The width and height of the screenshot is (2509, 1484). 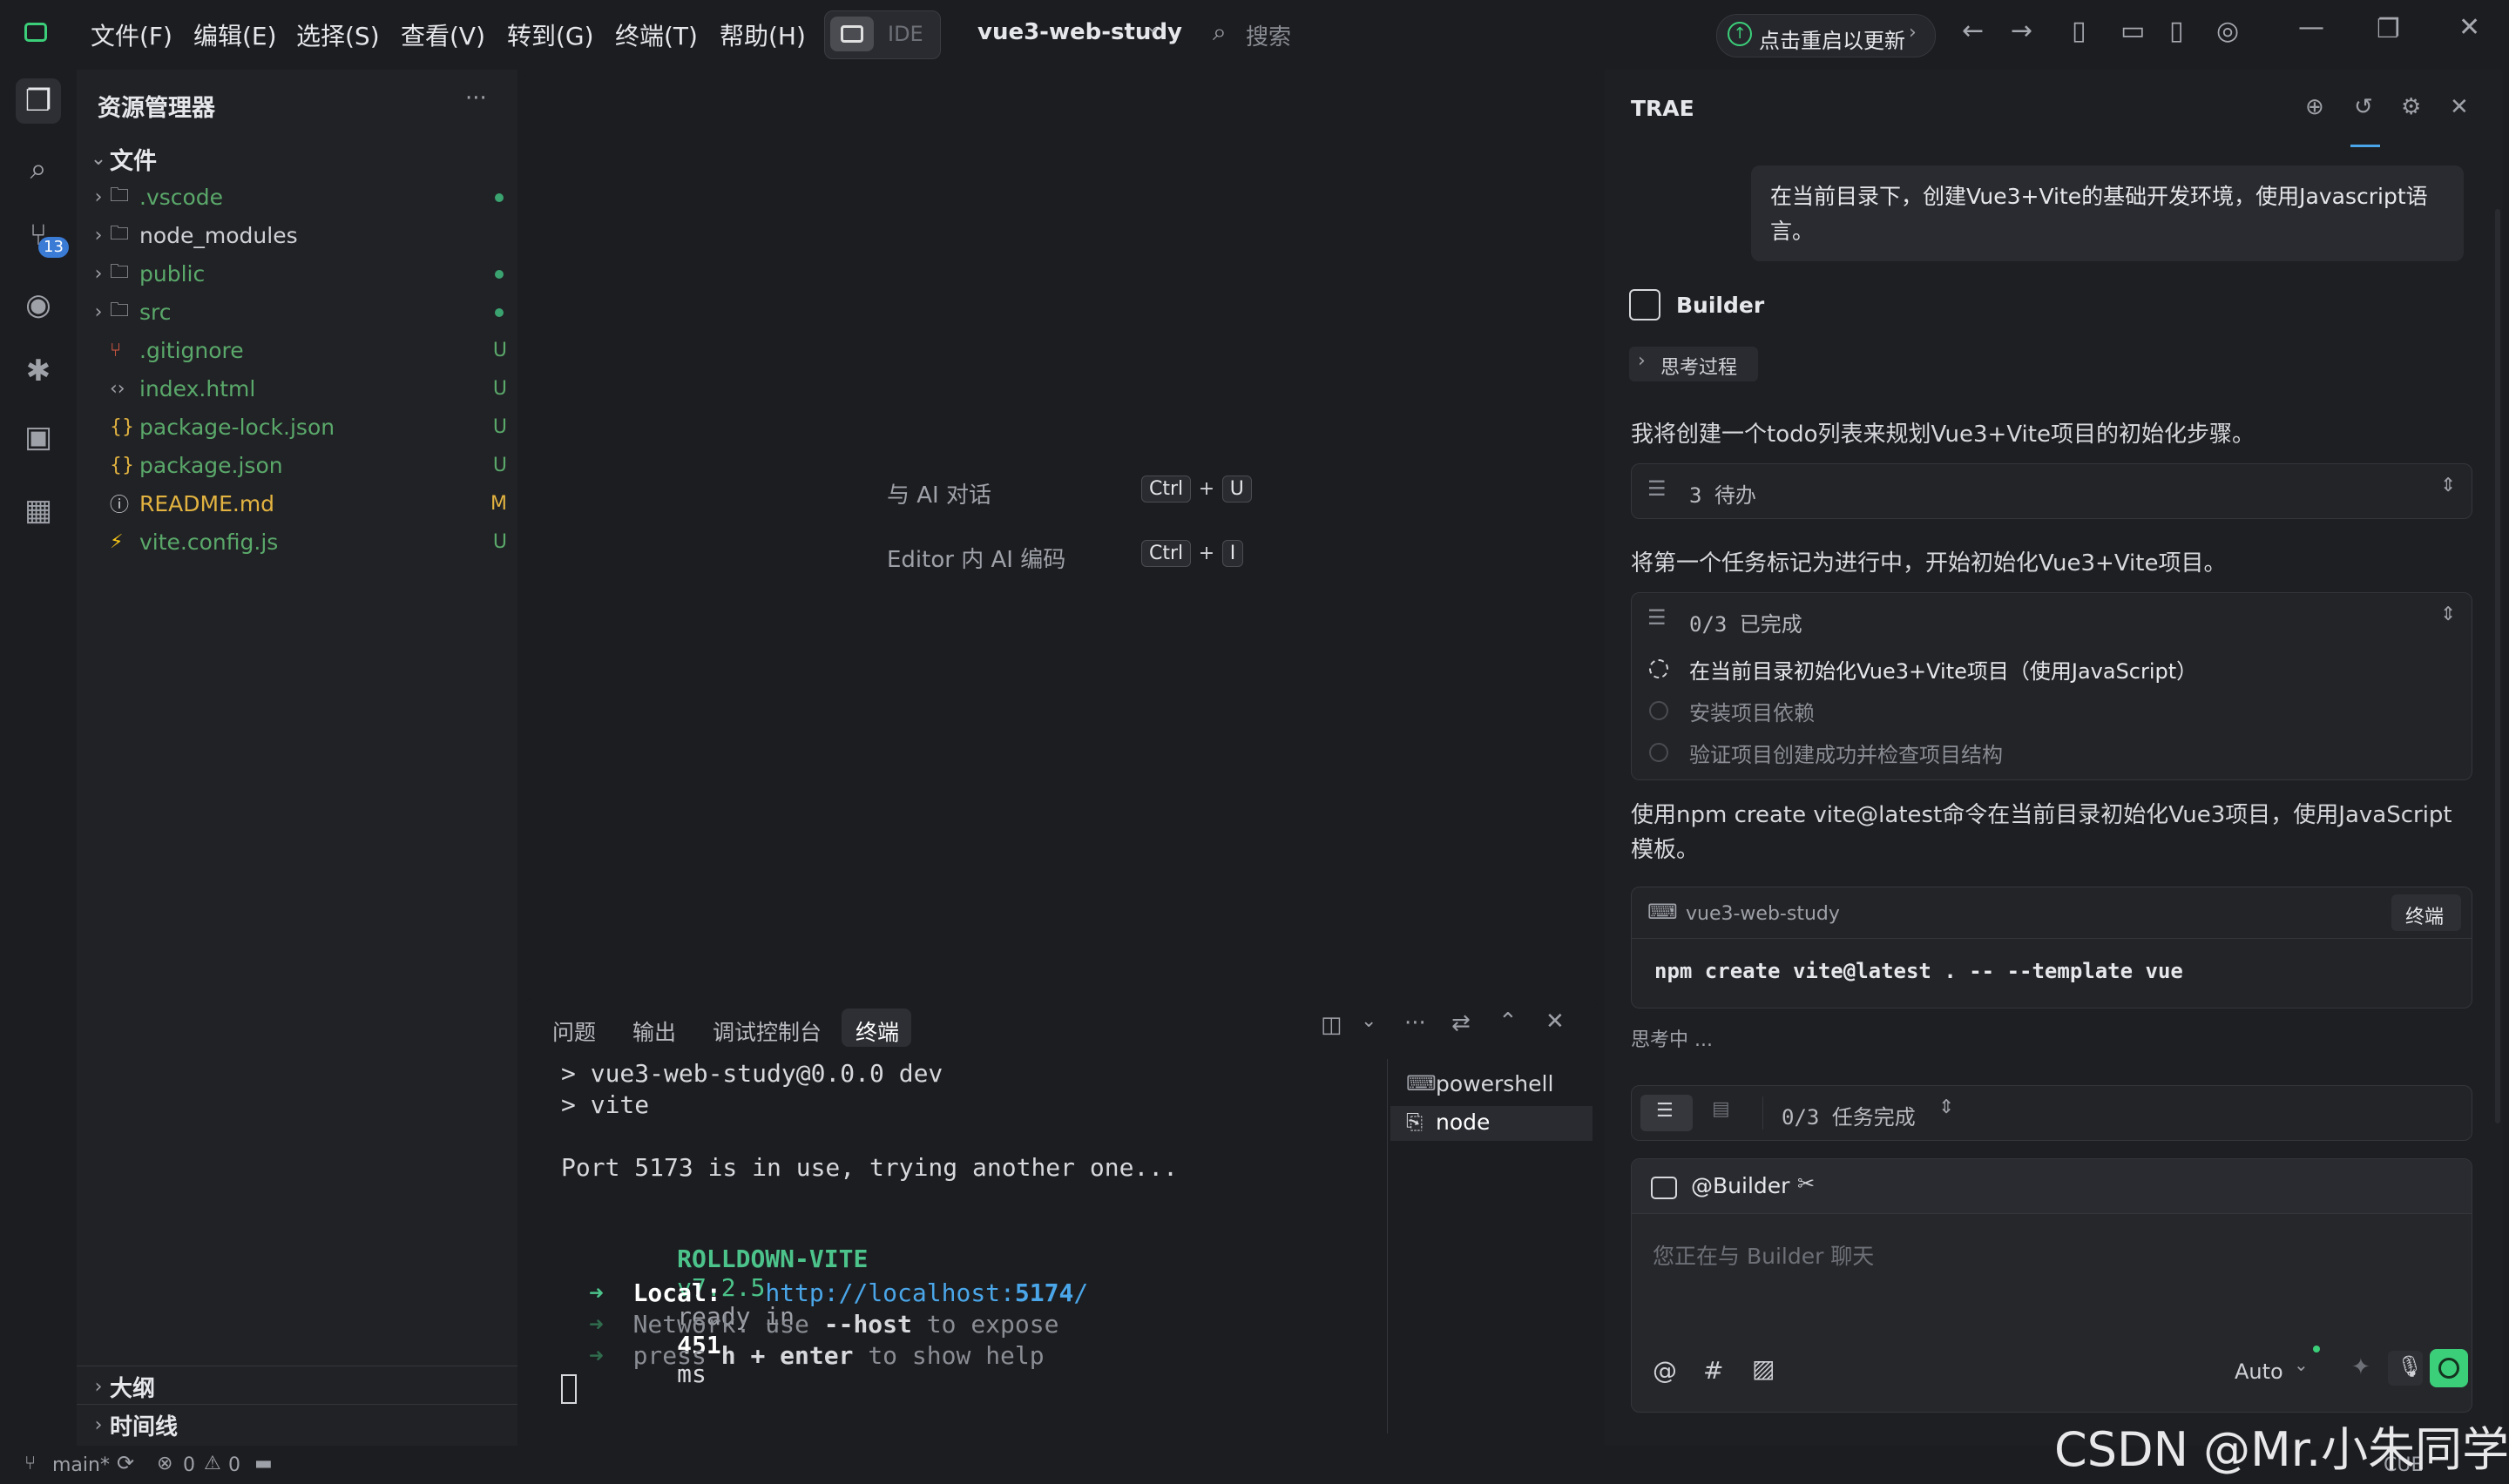 I want to click on terminal-status-icon: ▬, so click(x=263, y=1463).